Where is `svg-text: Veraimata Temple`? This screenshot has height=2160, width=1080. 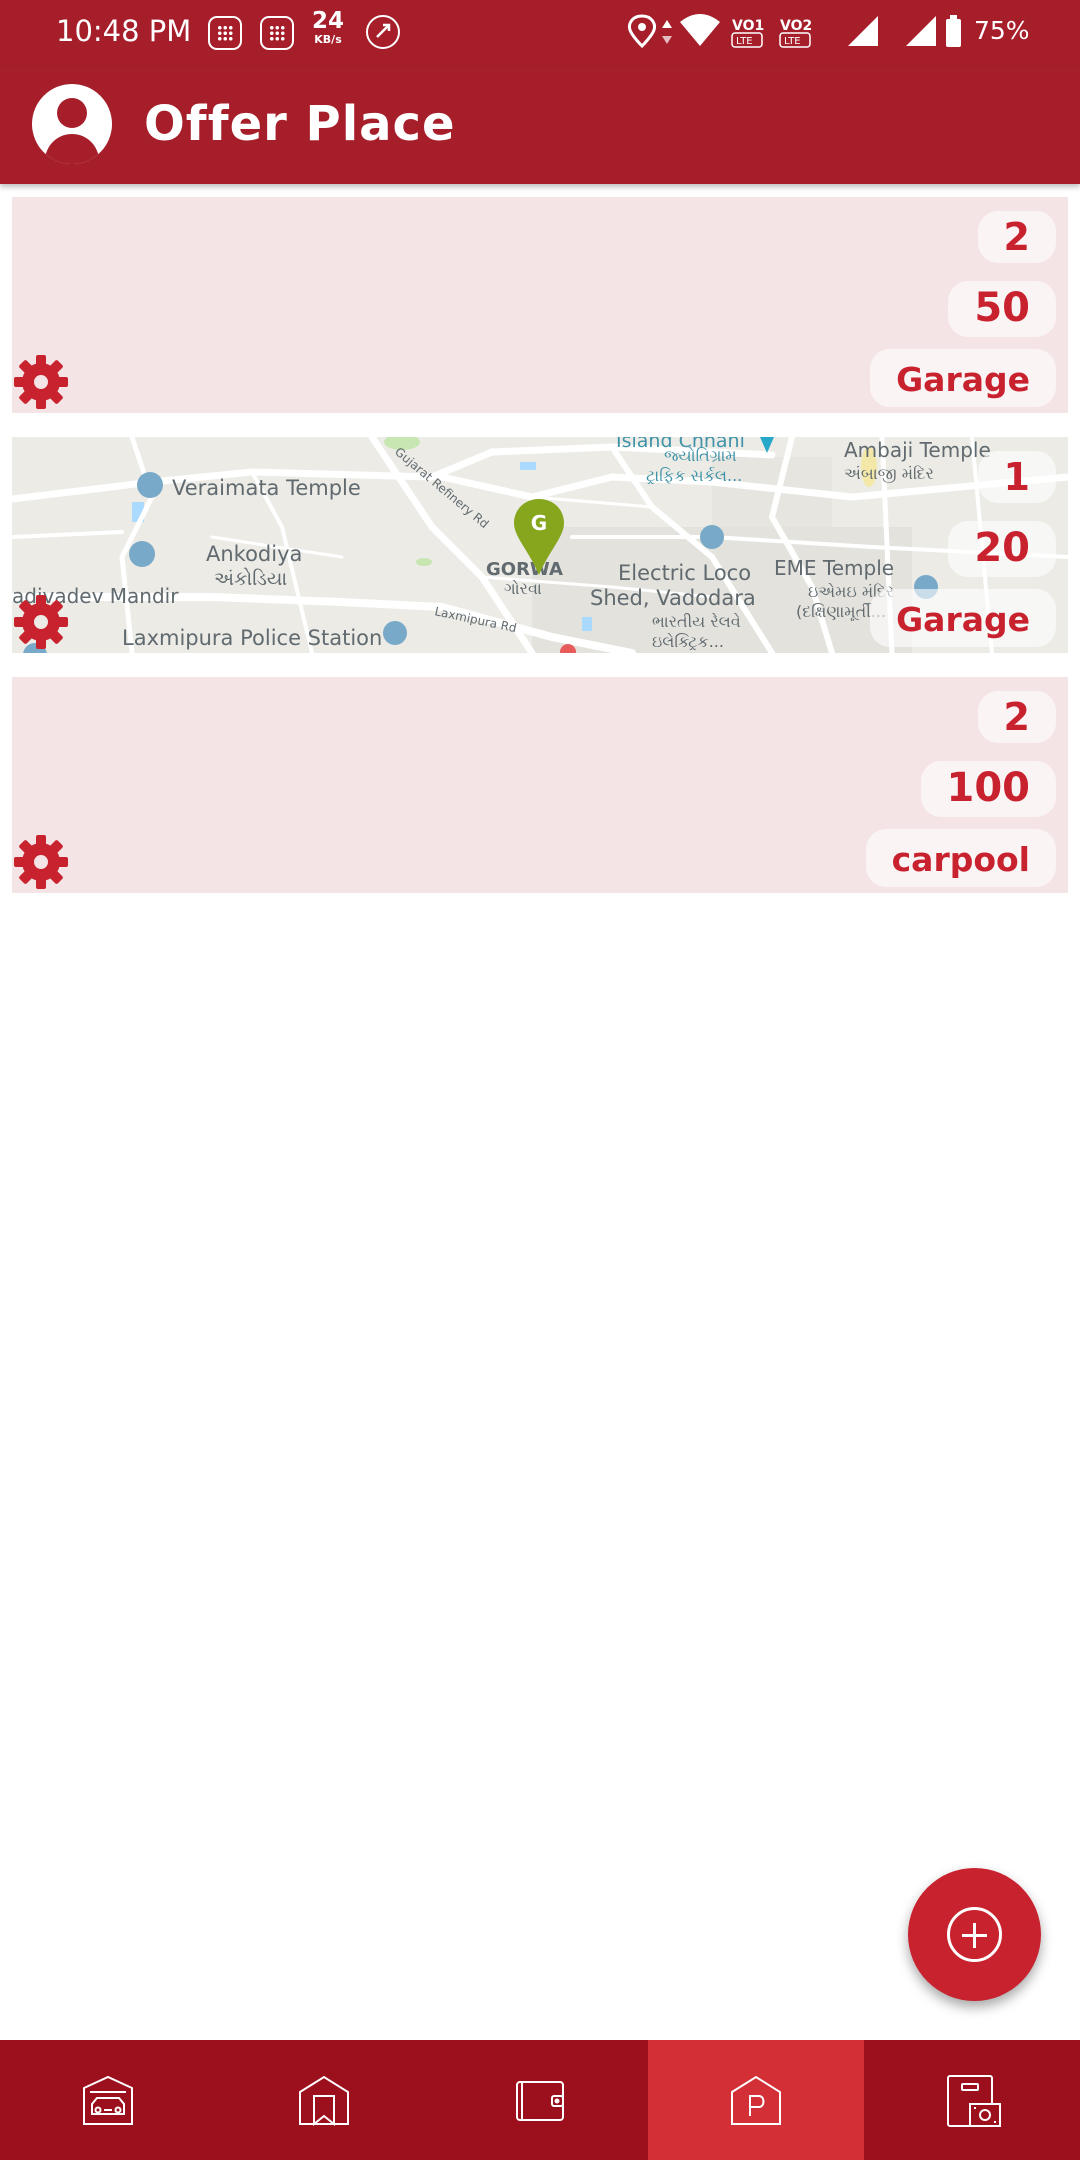 svg-text: Veraimata Temple is located at coordinates (266, 488).